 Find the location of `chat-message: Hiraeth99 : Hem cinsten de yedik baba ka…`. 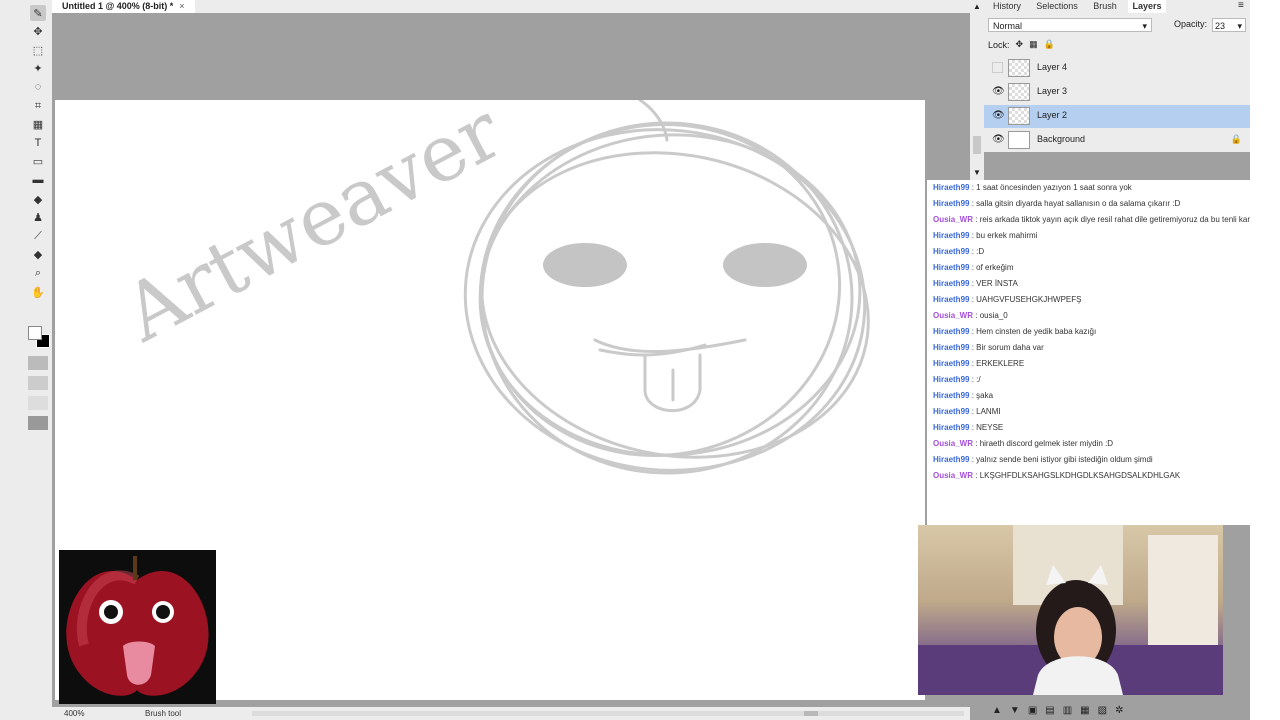

chat-message: Hiraeth99 : Hem cinsten de yedik baba ka… is located at coordinates (1088, 332).